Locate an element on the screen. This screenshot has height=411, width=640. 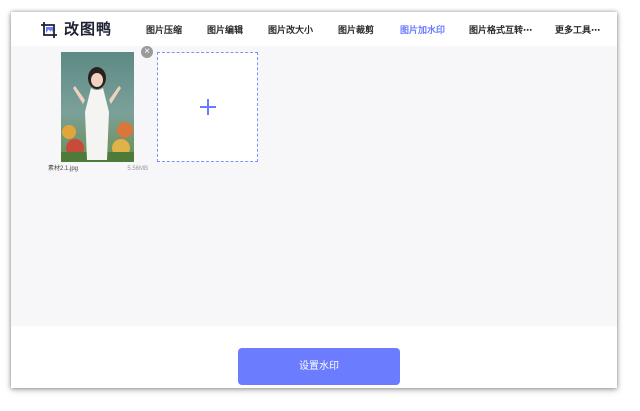
nav-item-compress: 图片压缩 is located at coordinates (164, 30).